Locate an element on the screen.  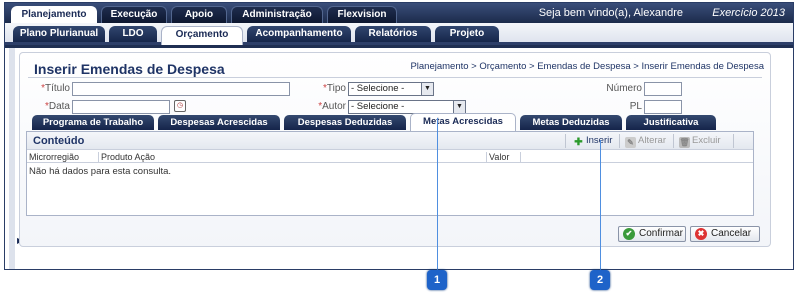
autor-label-text: Autor is located at coordinates (334, 106).